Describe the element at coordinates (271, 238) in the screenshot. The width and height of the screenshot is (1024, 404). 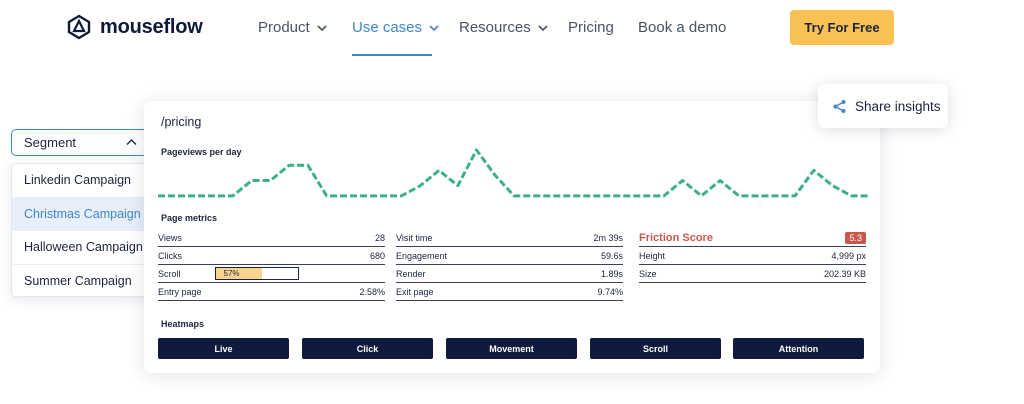
I see `metric-views: Views 28` at that location.